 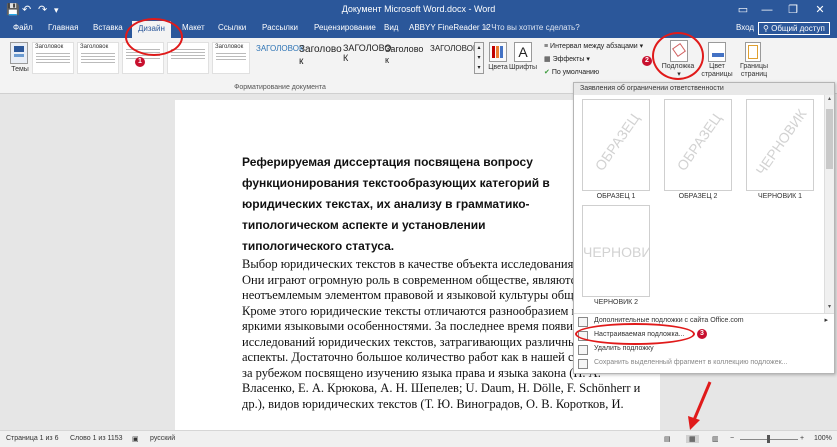 I want to click on proofing-icon: ▣, so click(x=135, y=439).